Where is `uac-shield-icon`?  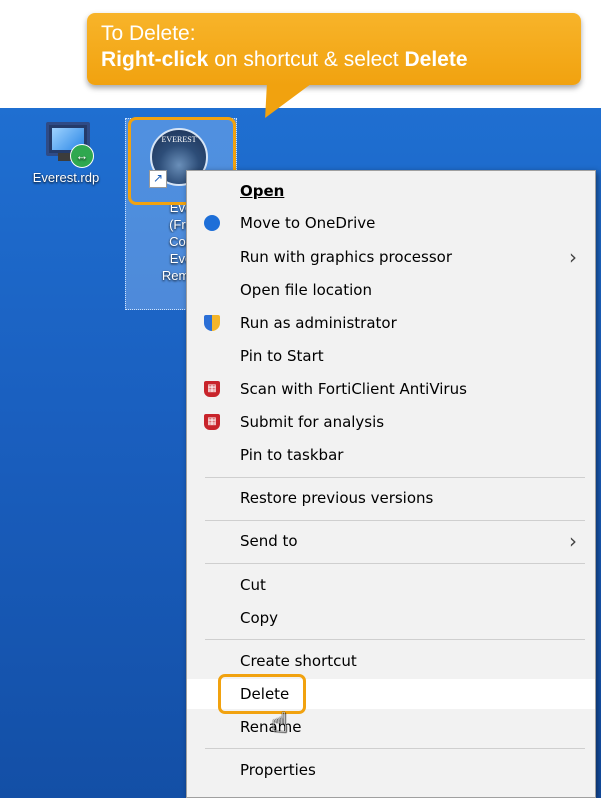
uac-shield-icon is located at coordinates (212, 323).